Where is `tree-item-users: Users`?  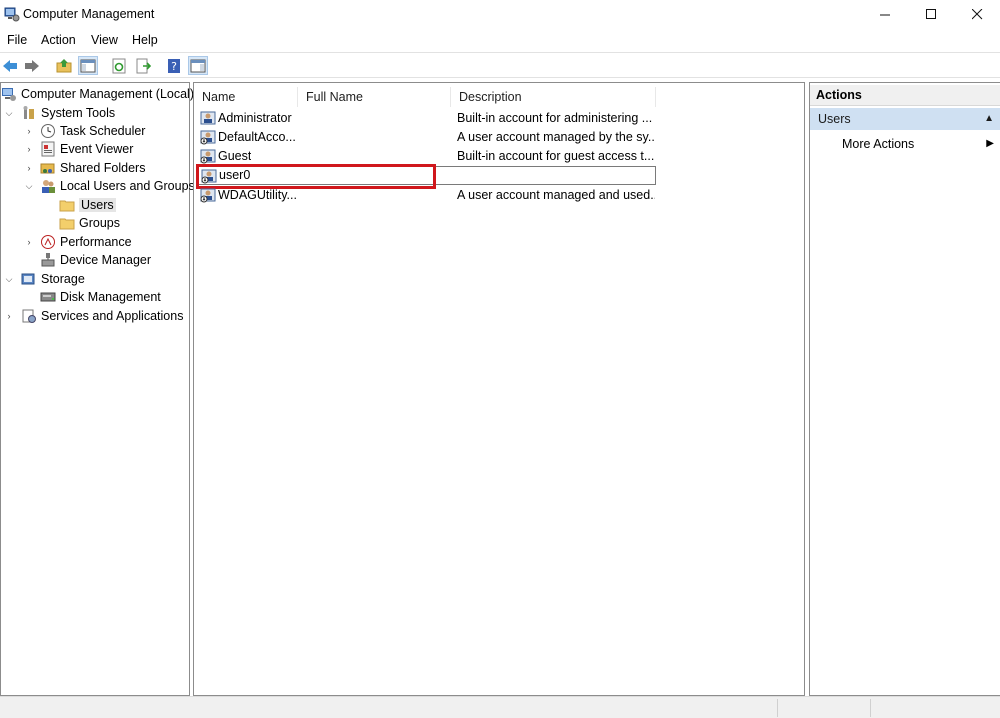
tree-item-users: Users is located at coordinates (87, 205).